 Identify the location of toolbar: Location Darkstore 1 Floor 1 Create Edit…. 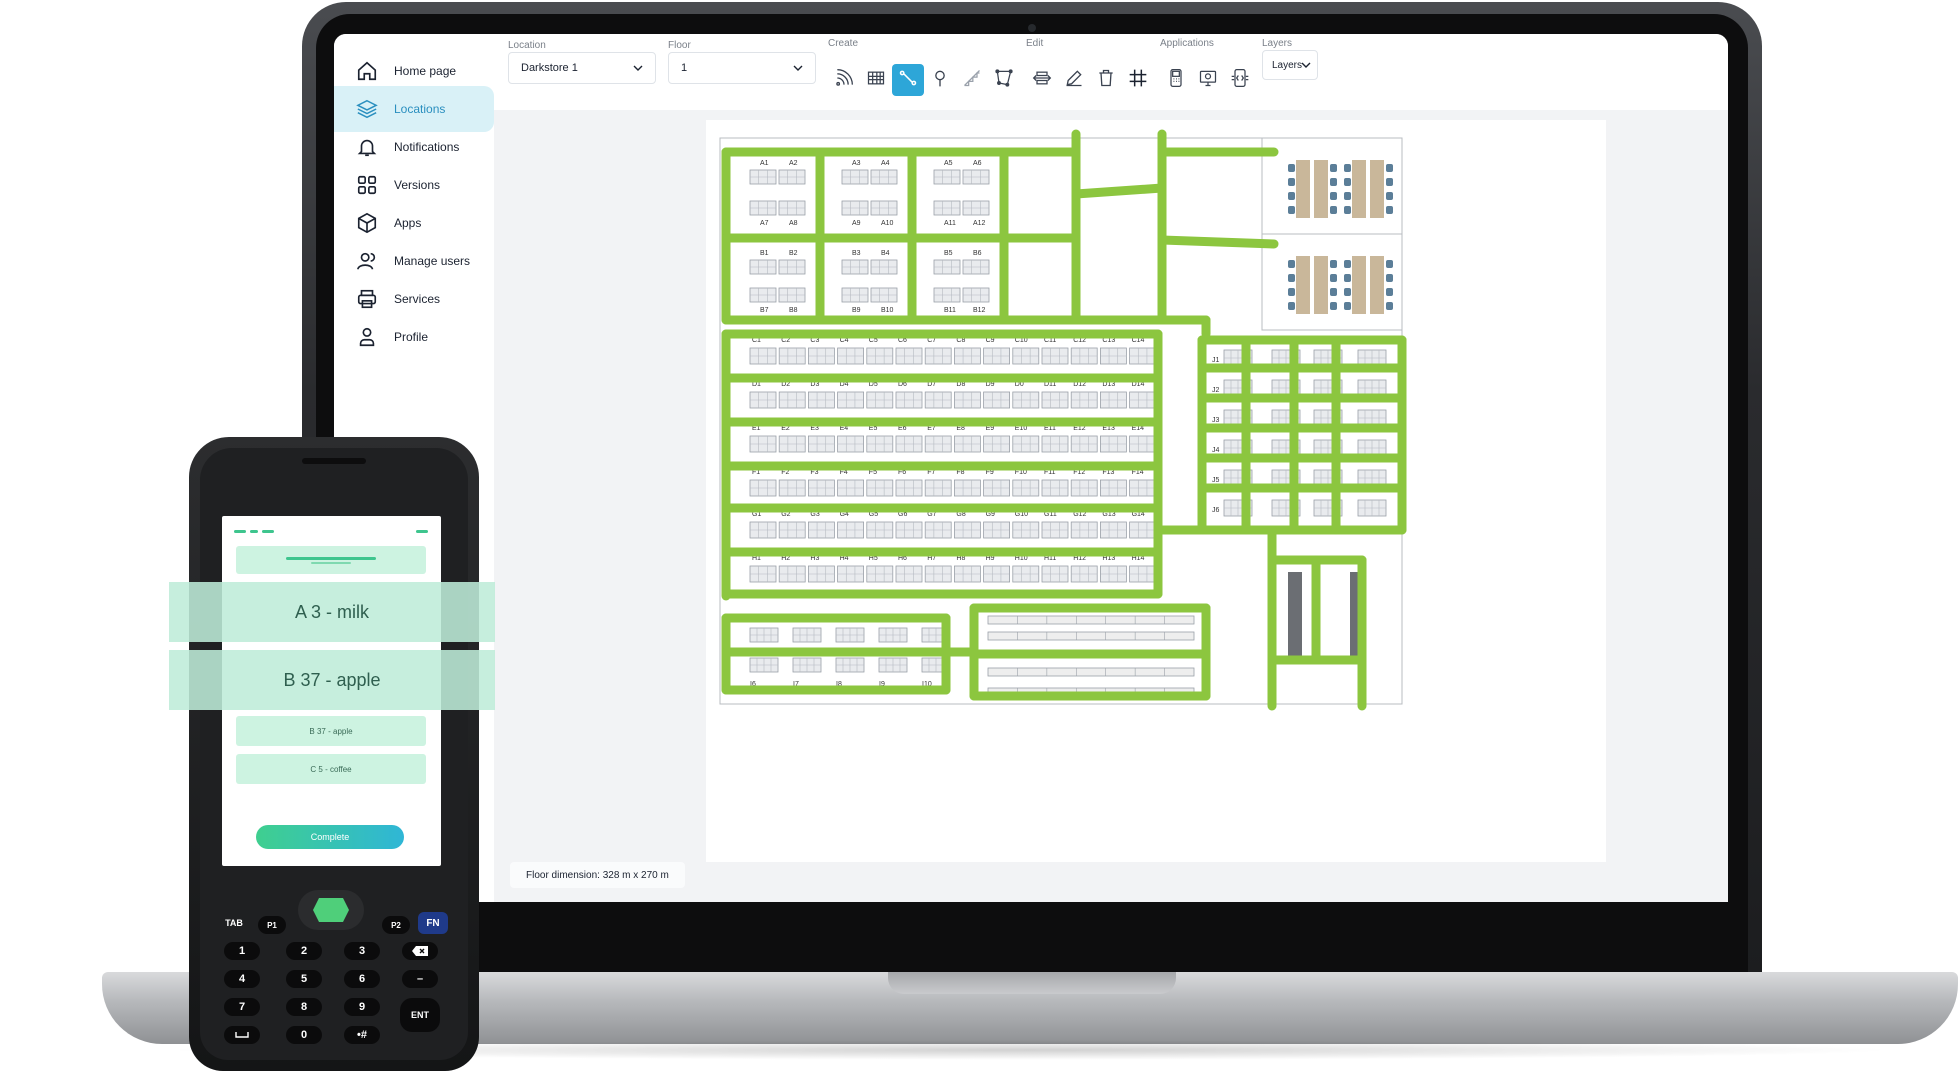
(1111, 72).